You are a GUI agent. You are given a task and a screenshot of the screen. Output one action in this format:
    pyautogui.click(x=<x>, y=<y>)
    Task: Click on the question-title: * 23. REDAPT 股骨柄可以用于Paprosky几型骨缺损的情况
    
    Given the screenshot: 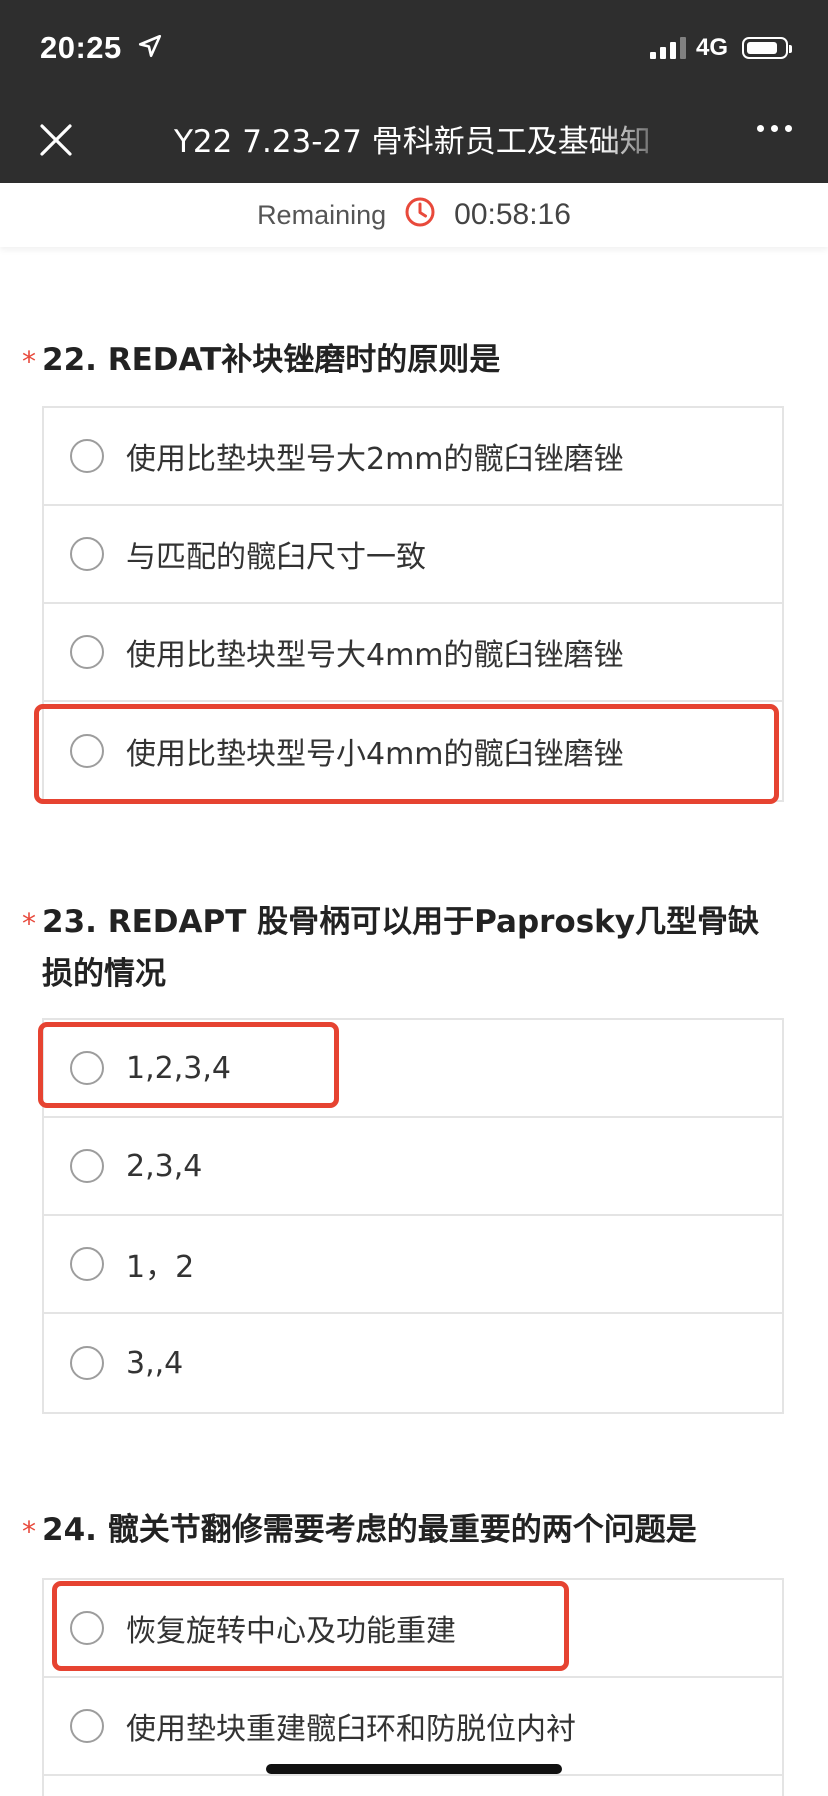 What is the action you would take?
    pyautogui.click(x=402, y=948)
    